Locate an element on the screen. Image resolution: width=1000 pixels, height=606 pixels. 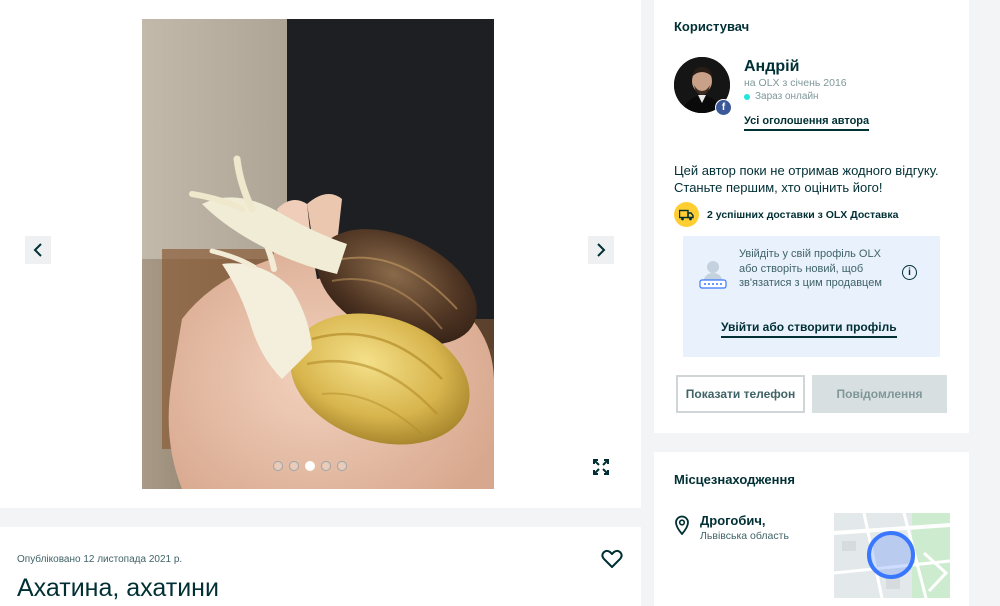
chevron-right-icon is located at coordinates (601, 250).